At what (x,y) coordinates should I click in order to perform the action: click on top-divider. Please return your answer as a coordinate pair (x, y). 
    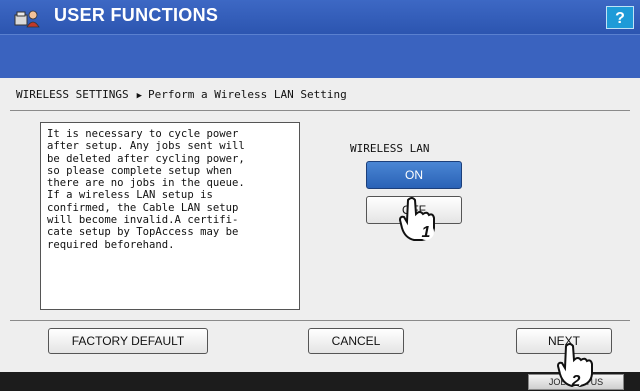
    Looking at the image, I should click on (320, 110).